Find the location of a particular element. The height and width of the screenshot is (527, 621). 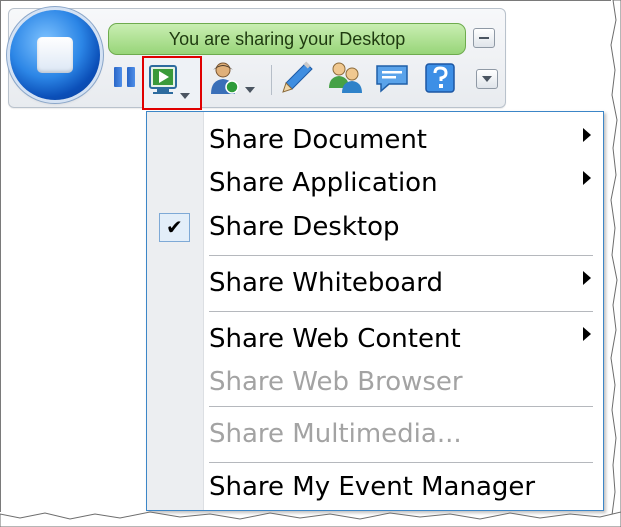

minimize-icon is located at coordinates (484, 38).